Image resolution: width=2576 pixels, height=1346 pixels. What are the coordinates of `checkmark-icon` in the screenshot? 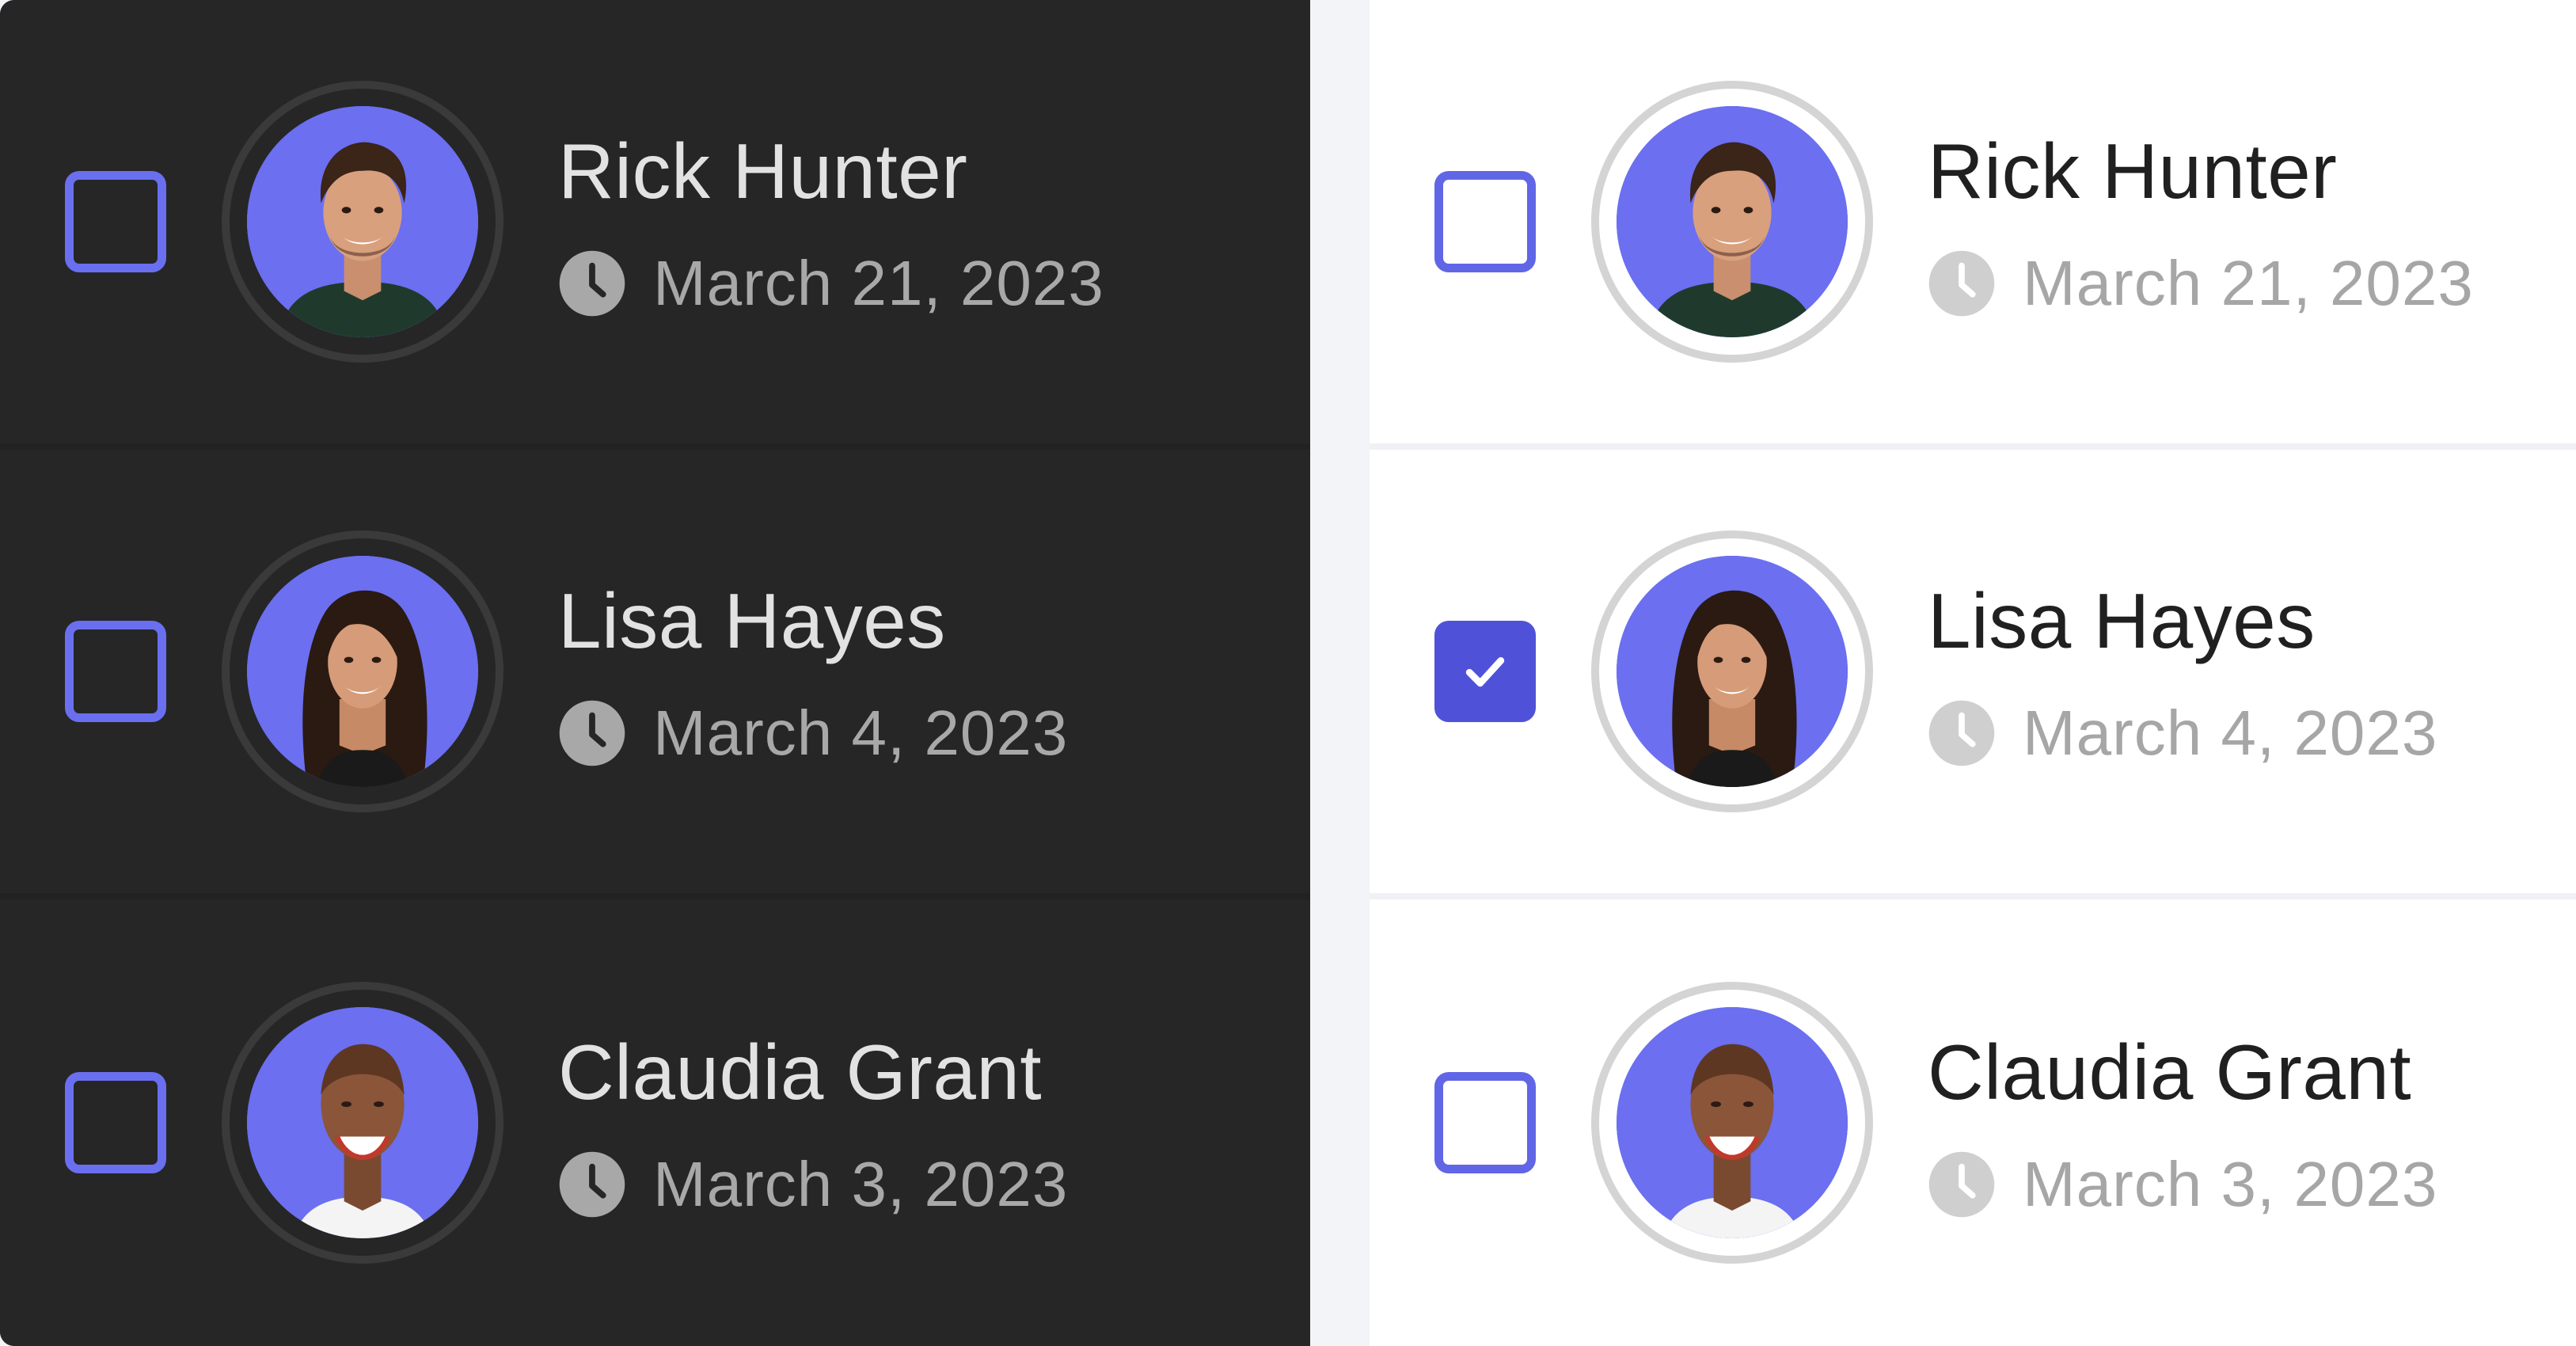 It's located at (1485, 672).